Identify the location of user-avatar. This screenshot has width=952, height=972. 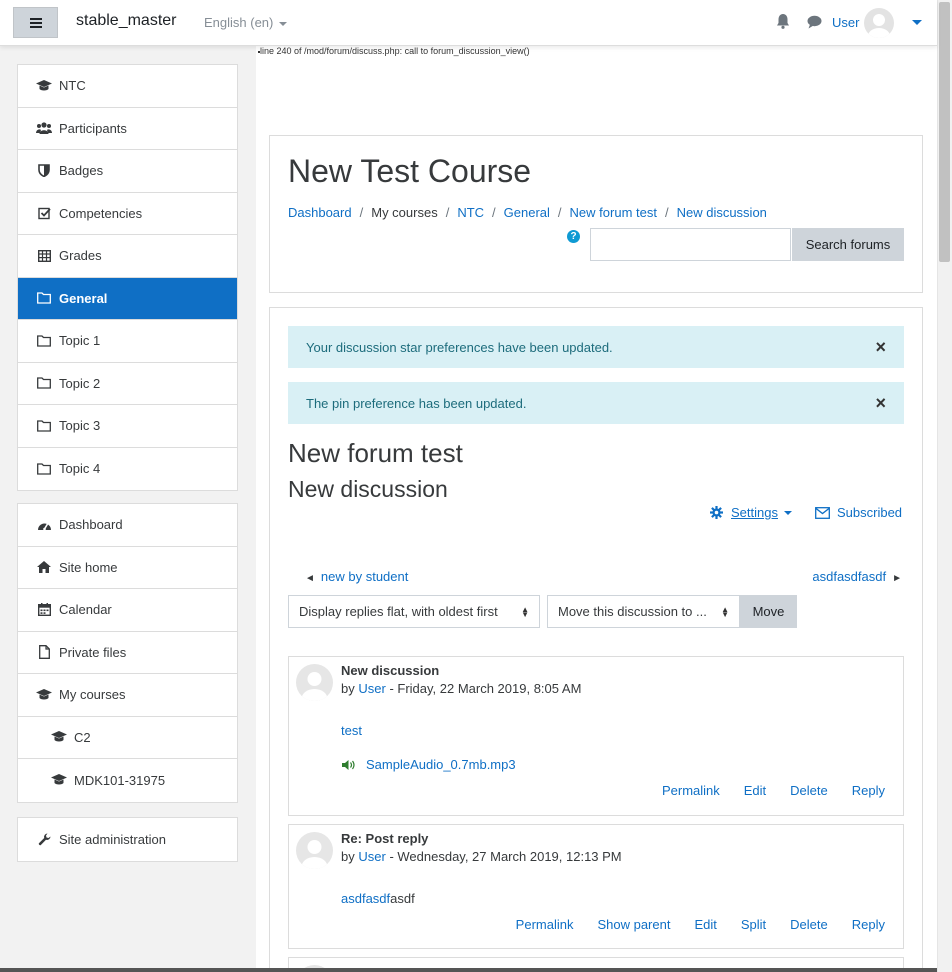
(879, 23).